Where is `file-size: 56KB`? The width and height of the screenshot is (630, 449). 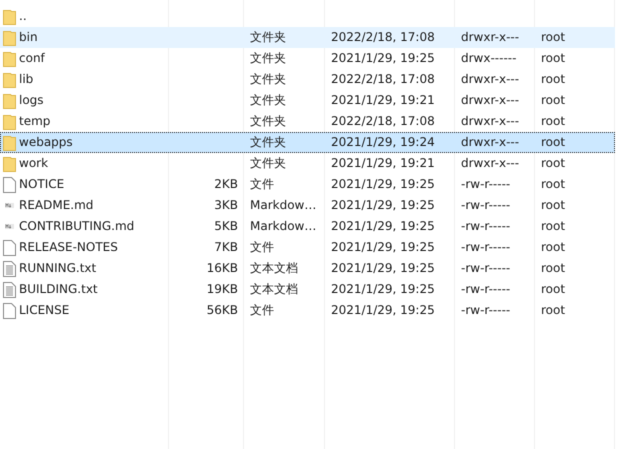
file-size: 56KB is located at coordinates (222, 310).